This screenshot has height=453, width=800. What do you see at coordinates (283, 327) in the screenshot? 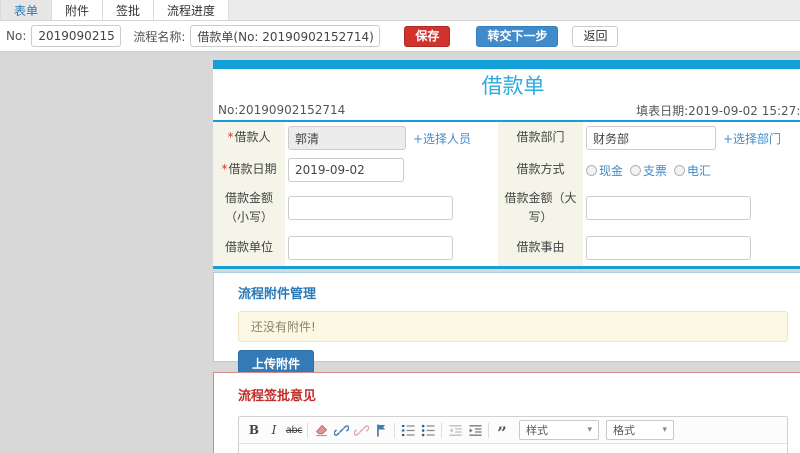
I see `no-attachments-text: 还没有附件!` at bounding box center [283, 327].